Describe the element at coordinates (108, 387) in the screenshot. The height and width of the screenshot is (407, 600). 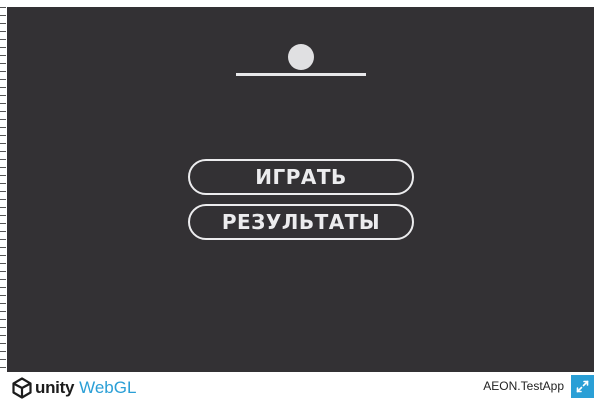
I see `webgl-brand-text: WebGL` at that location.